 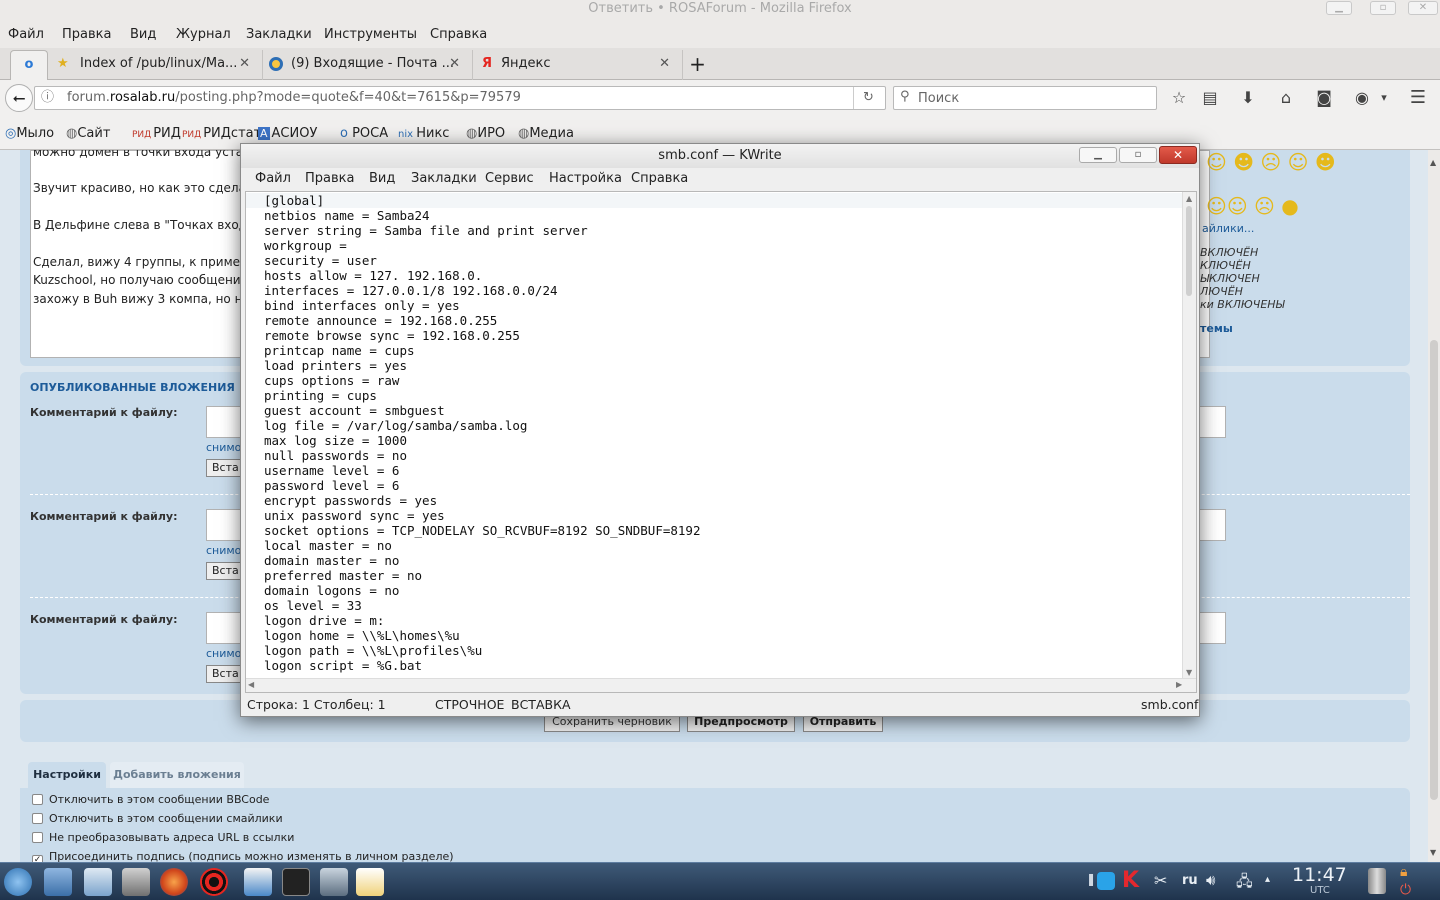 I want to click on option-disable-bbcode: Отключить в этом сообщении BBCode, so click(x=150, y=799).